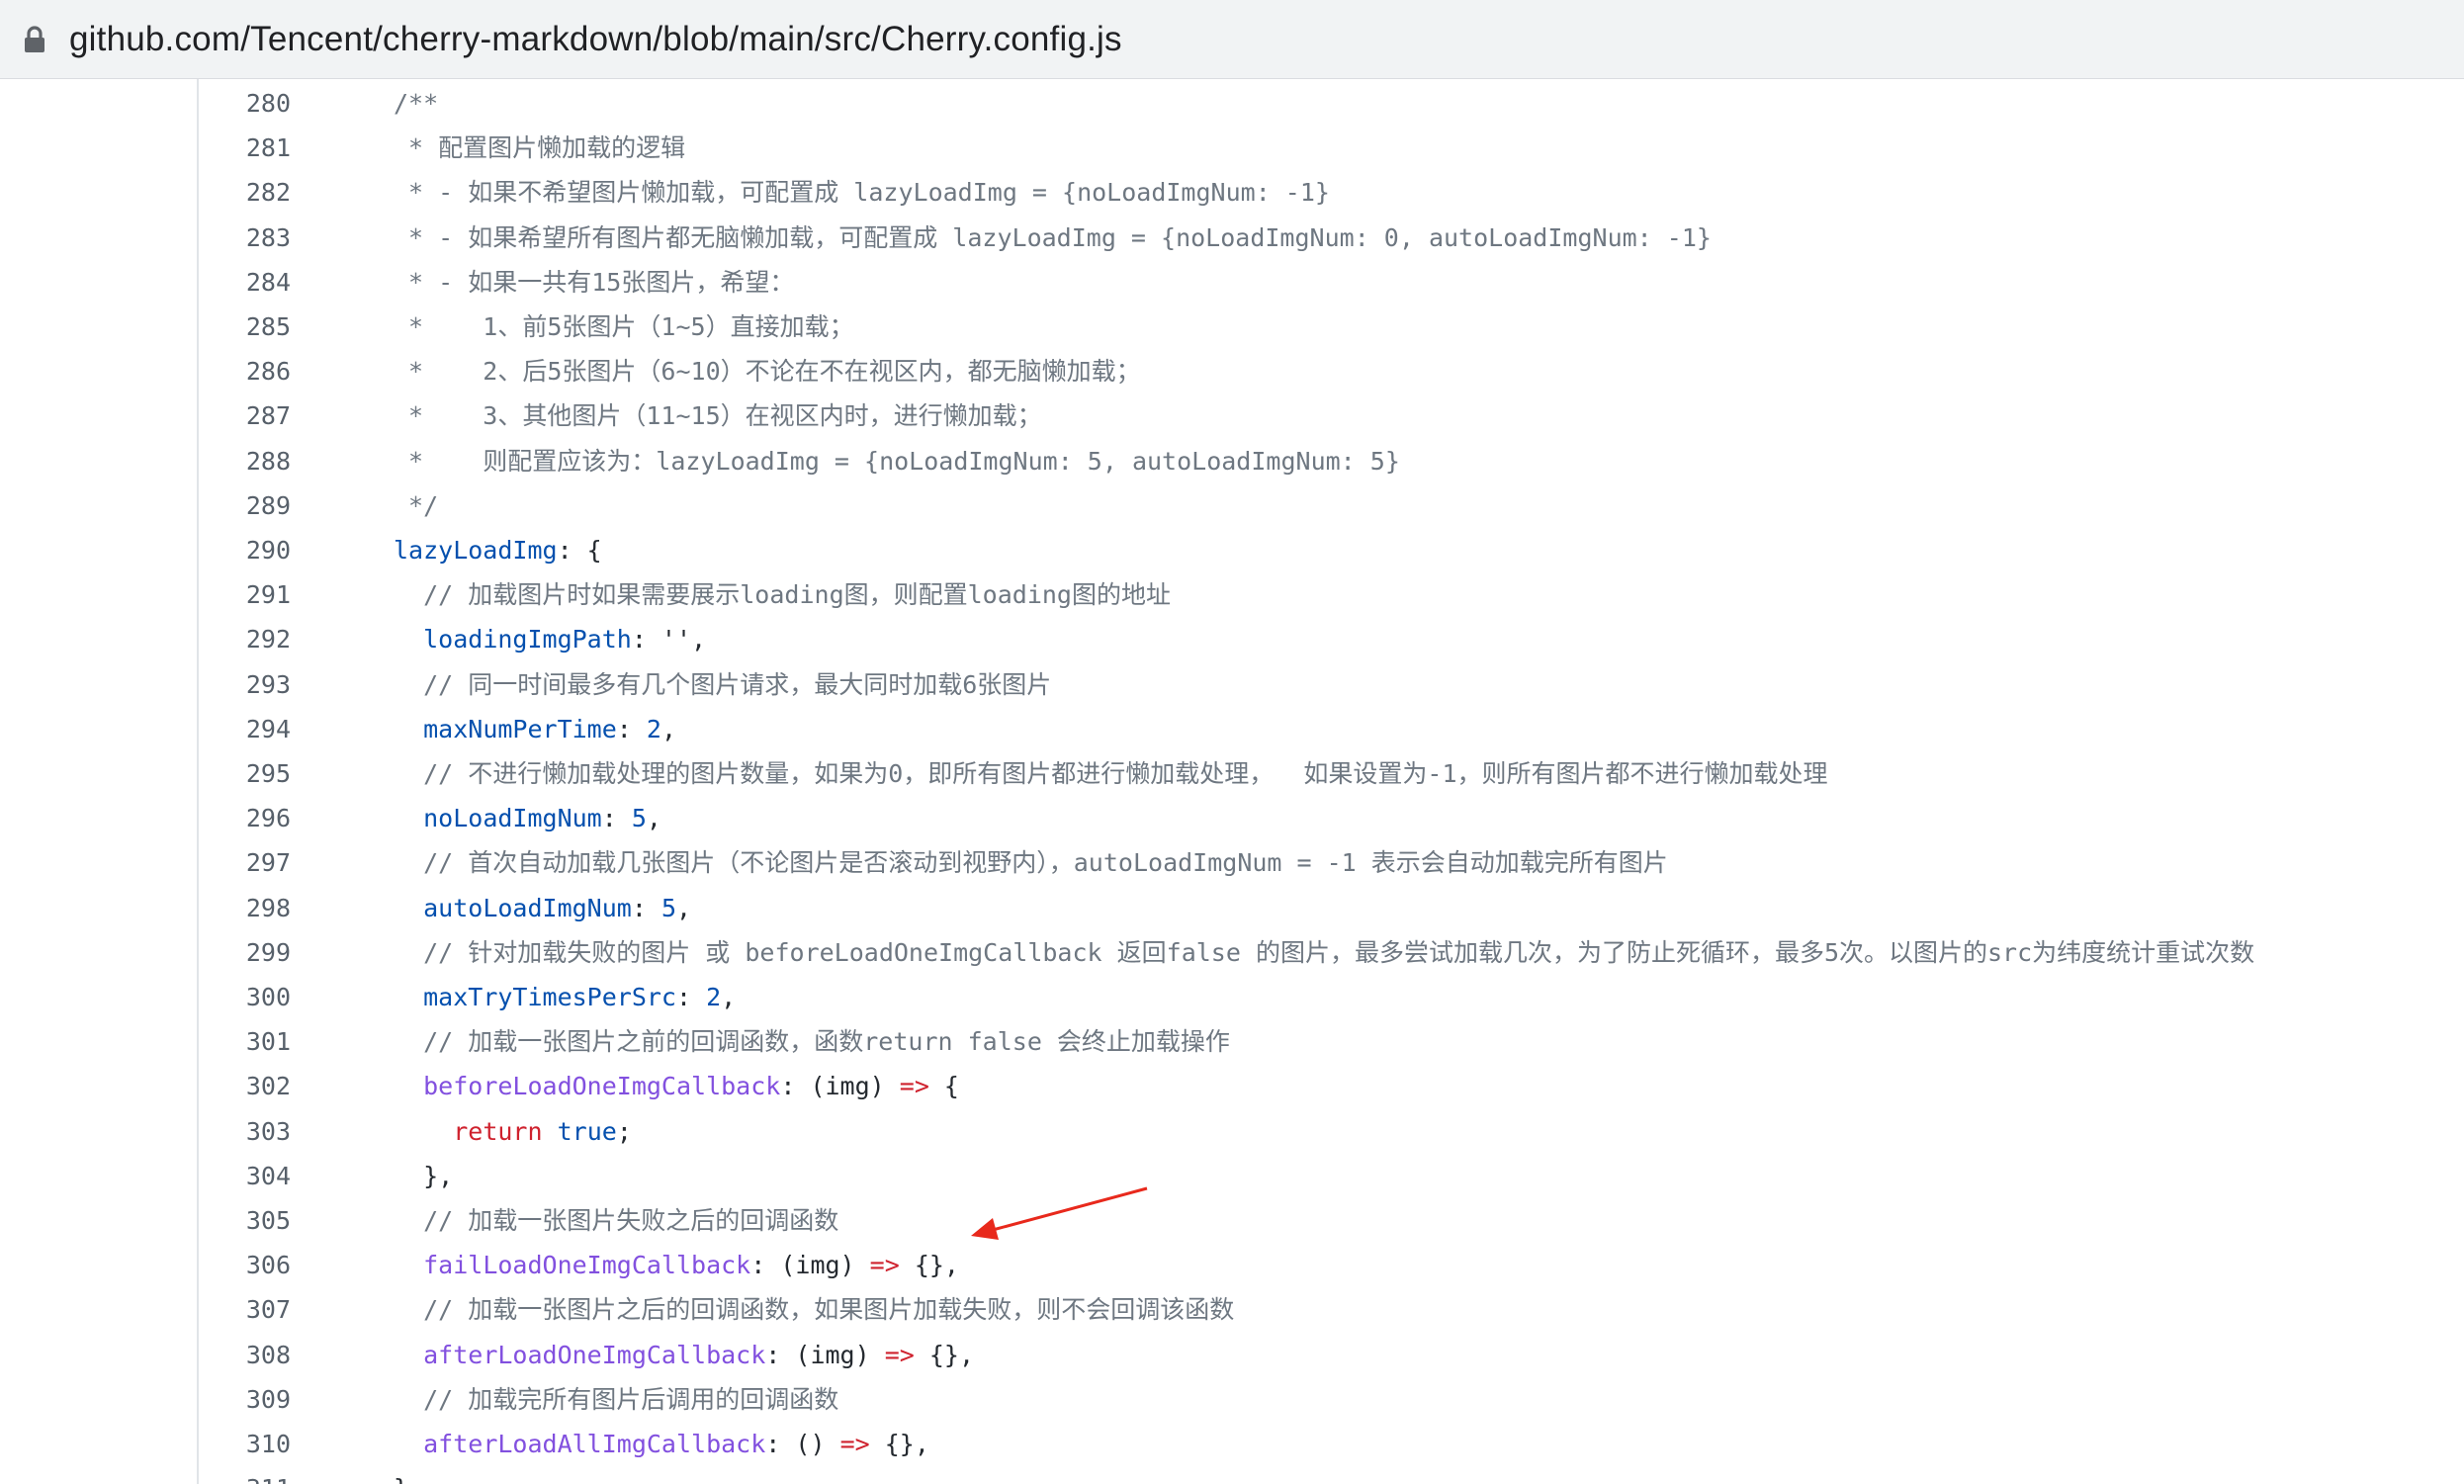  Describe the element at coordinates (259, 1131) in the screenshot. I see `line-number: 303` at that location.